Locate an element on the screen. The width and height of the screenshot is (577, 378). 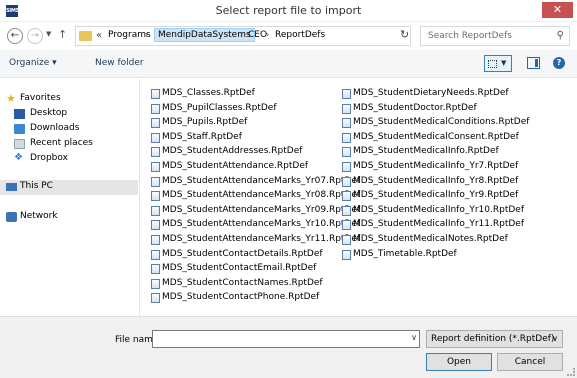
file-name: MDS_StudentAttendanceMarks_Yr07.RptDef is located at coordinates (261, 180).